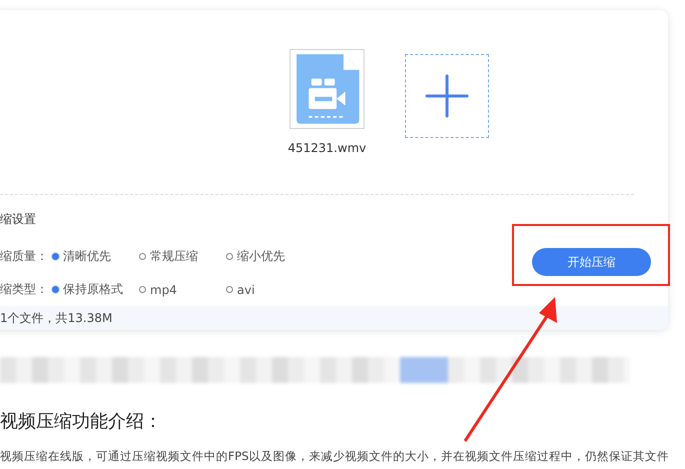  What do you see at coordinates (95, 289) in the screenshot?
I see `radio-option: 保持原格式` at bounding box center [95, 289].